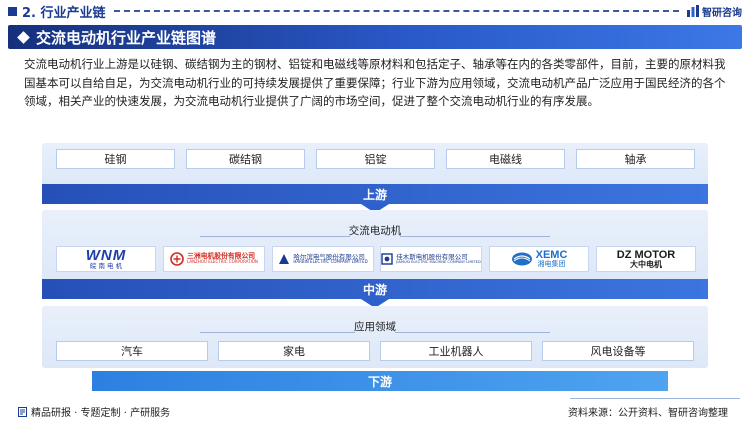 This screenshot has width=750, height=421. Describe the element at coordinates (222, 262) in the screenshot. I see `company-logo-sub: LANZHOU ELECTRIC CORPORATION` at that location.